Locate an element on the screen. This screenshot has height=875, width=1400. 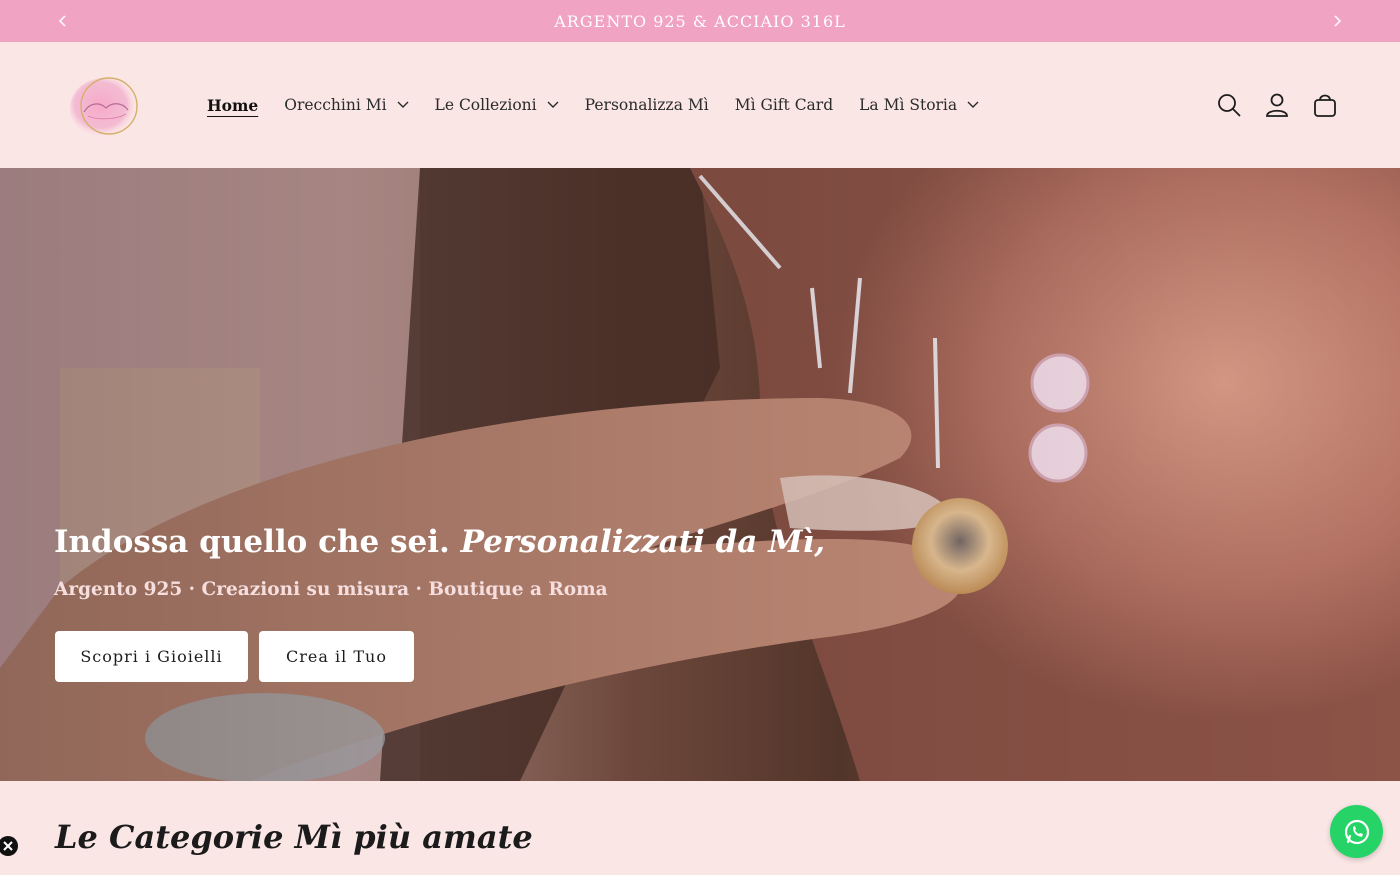
chevron-left-icon is located at coordinates (62, 21).